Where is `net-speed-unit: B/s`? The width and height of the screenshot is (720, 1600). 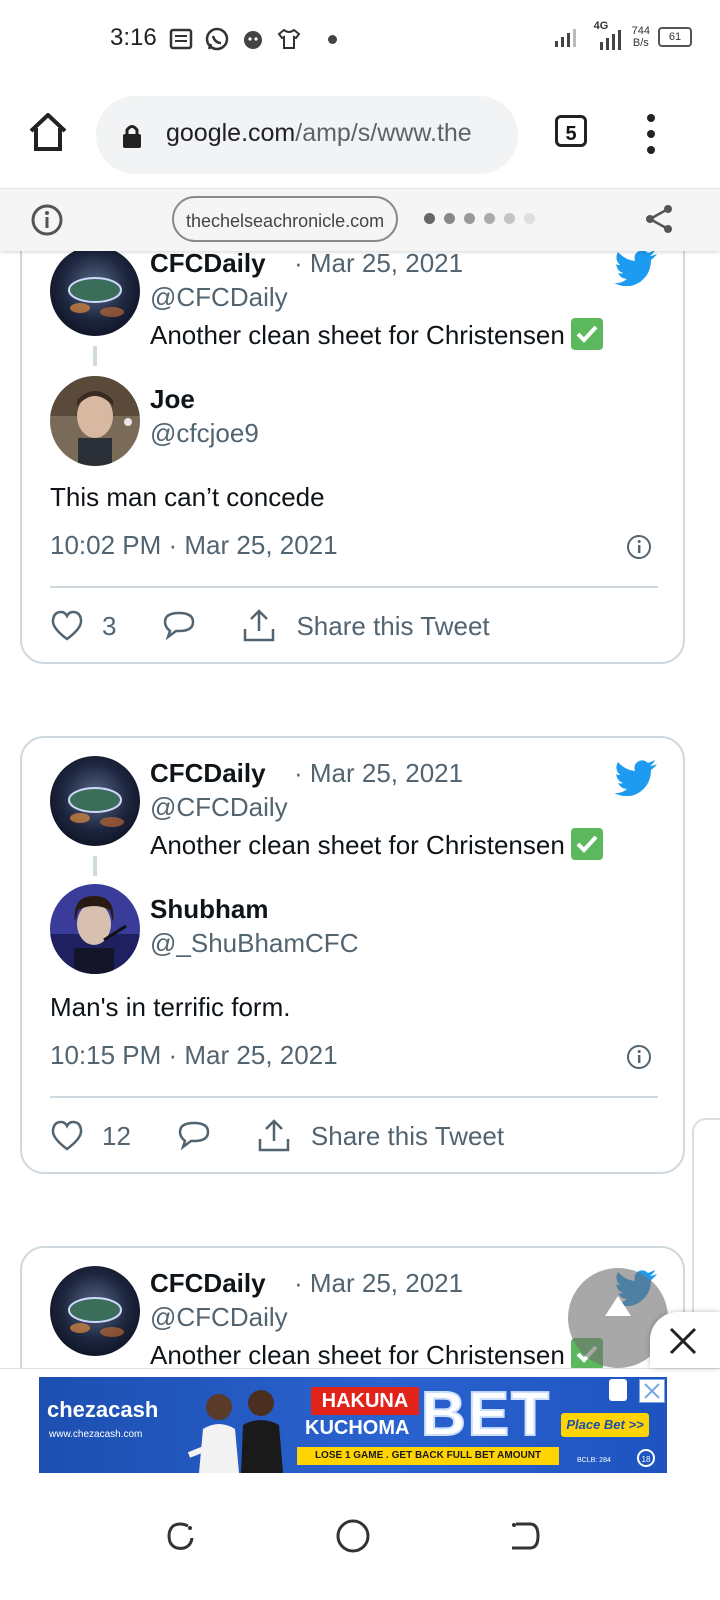
net-speed-unit: B/s is located at coordinates (640, 43).